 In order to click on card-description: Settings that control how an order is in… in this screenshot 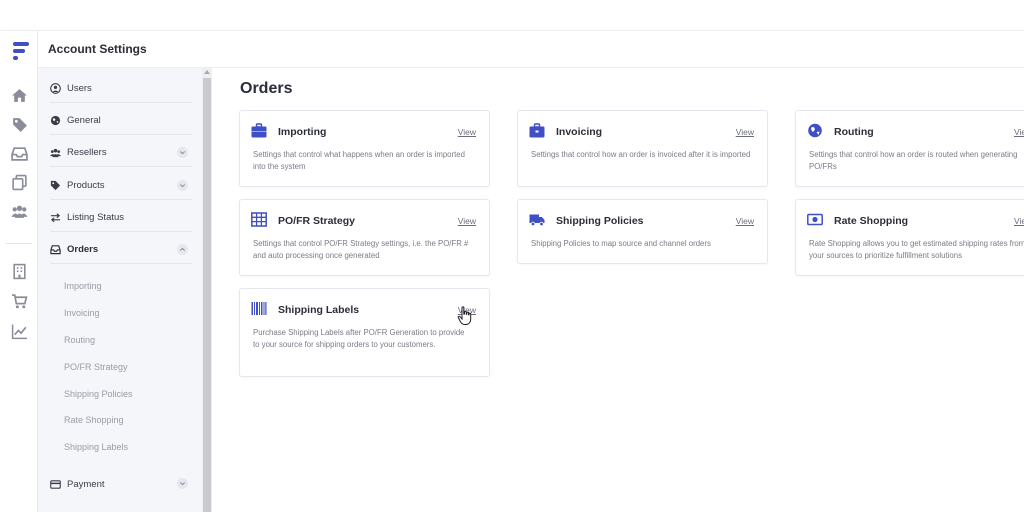, I will do `click(641, 154)`.